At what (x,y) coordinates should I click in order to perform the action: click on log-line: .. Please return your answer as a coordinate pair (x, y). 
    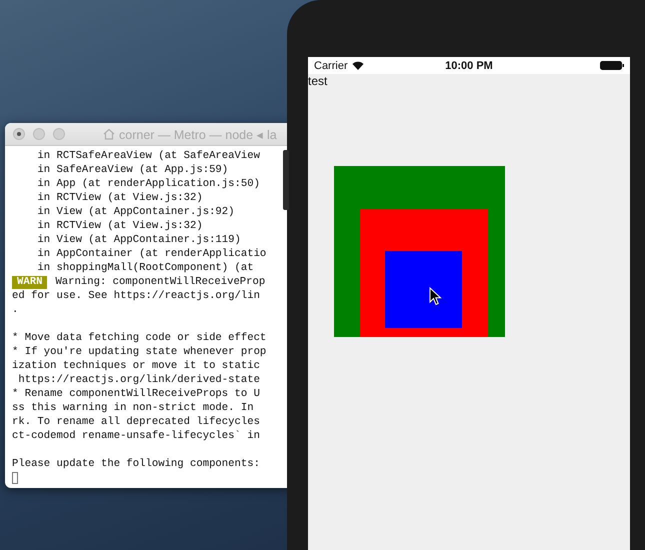
    Looking at the image, I should click on (15, 310).